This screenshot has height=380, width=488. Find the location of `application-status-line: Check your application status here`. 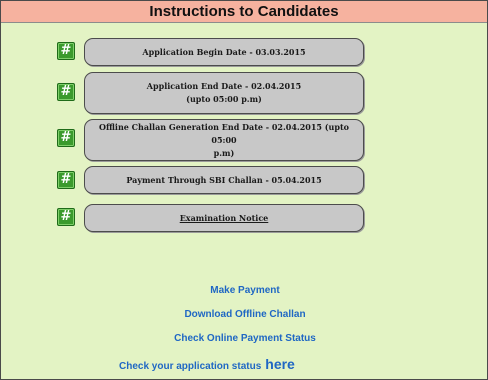

application-status-line: Check your application status here is located at coordinates (207, 365).